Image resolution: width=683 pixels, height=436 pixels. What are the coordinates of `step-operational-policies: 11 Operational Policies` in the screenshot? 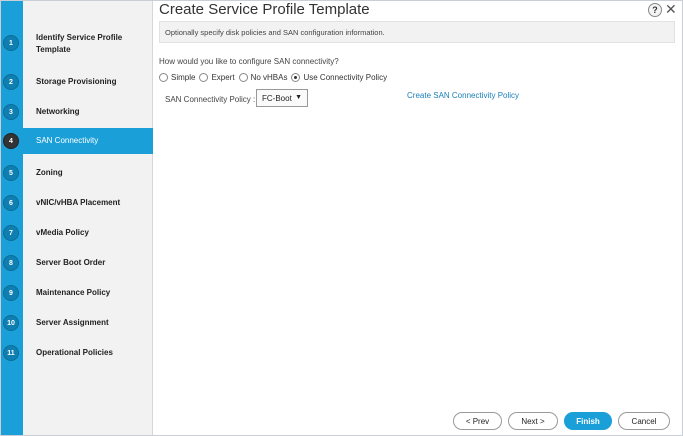 It's located at (76, 353).